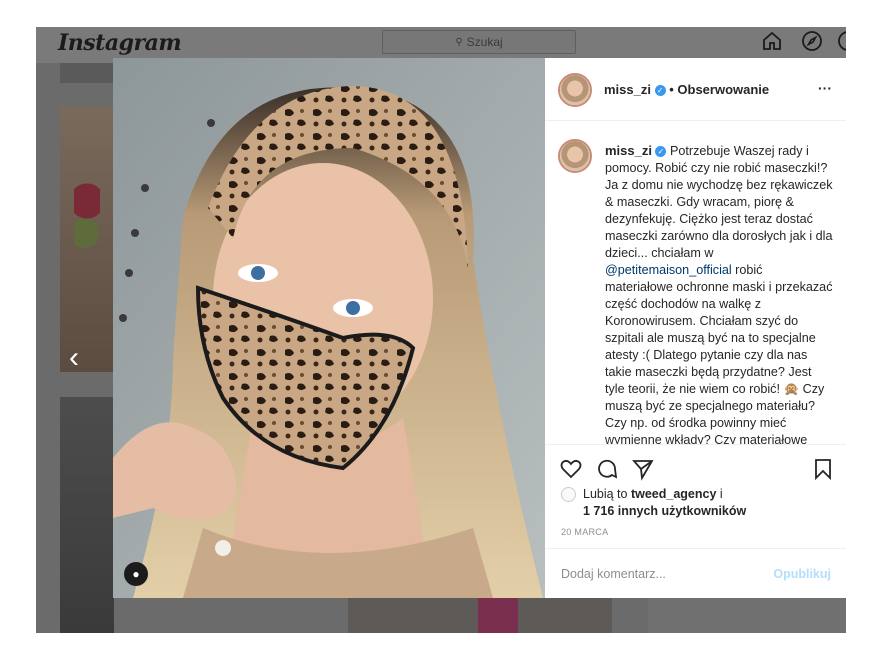  What do you see at coordinates (700, 511) in the screenshot?
I see `likes-count-link: 1 716 innych użytkowników` at bounding box center [700, 511].